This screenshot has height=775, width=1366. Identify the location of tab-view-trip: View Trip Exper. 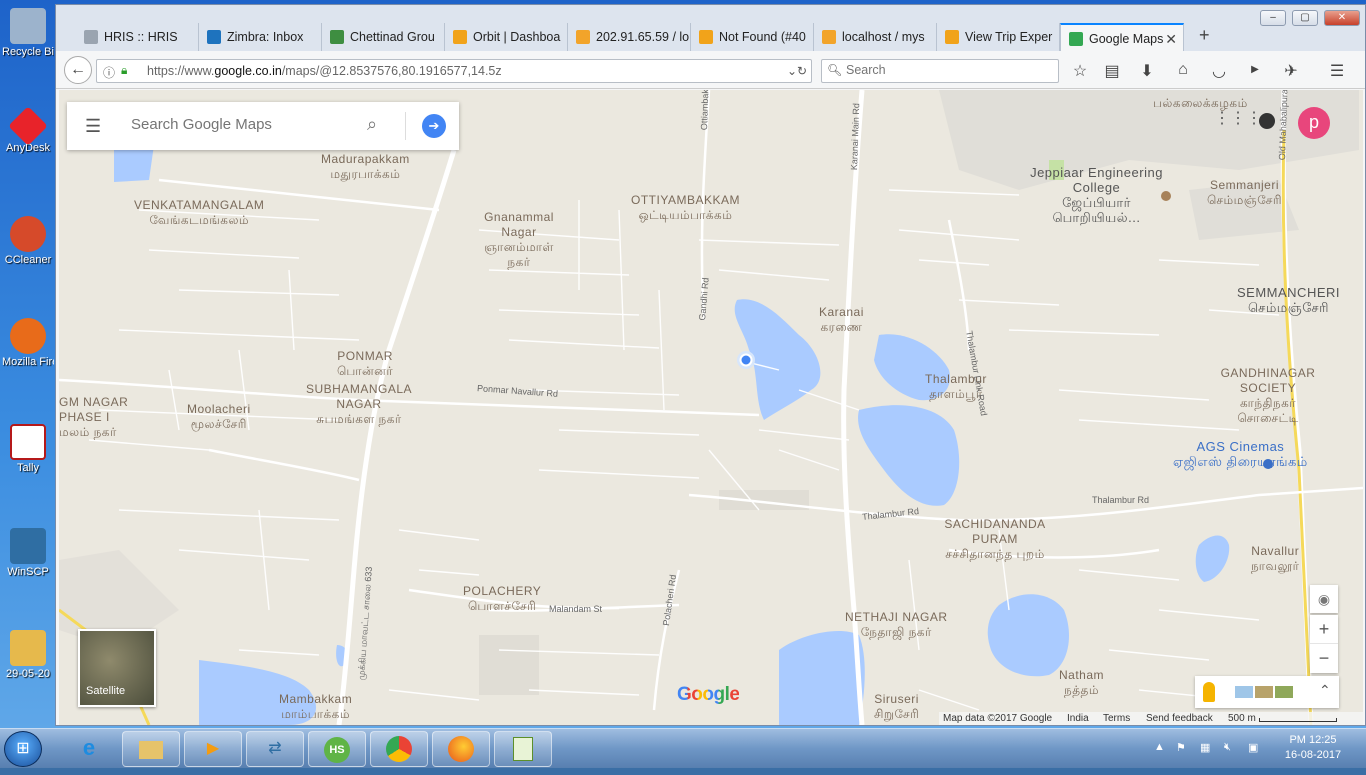
(998, 37).